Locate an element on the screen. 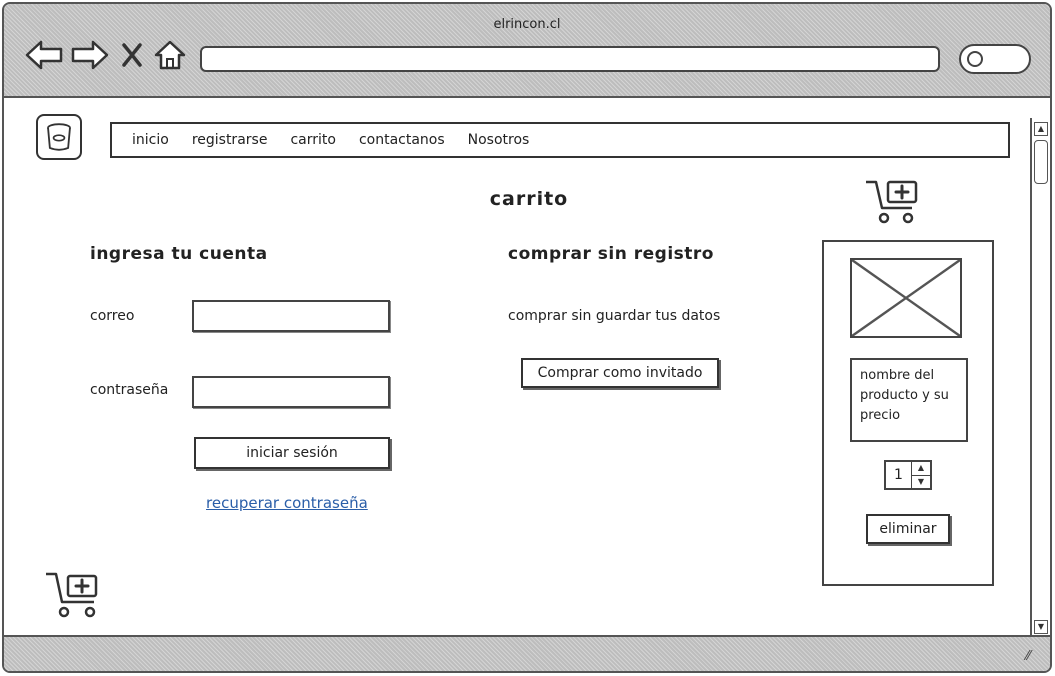 The width and height of the screenshot is (1055, 676). search-icon is located at coordinates (975, 59).